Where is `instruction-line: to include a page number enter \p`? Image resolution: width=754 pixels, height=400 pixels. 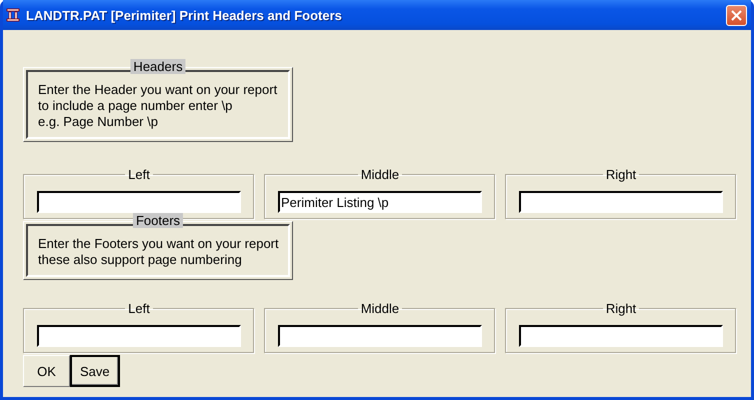 instruction-line: to include a page number enter \p is located at coordinates (136, 106).